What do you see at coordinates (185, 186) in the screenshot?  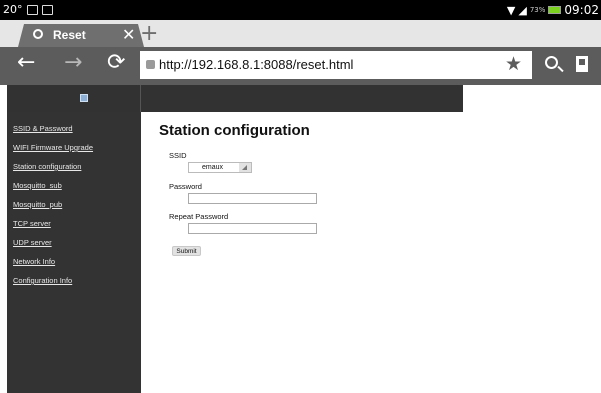 I see `password-label: Password` at bounding box center [185, 186].